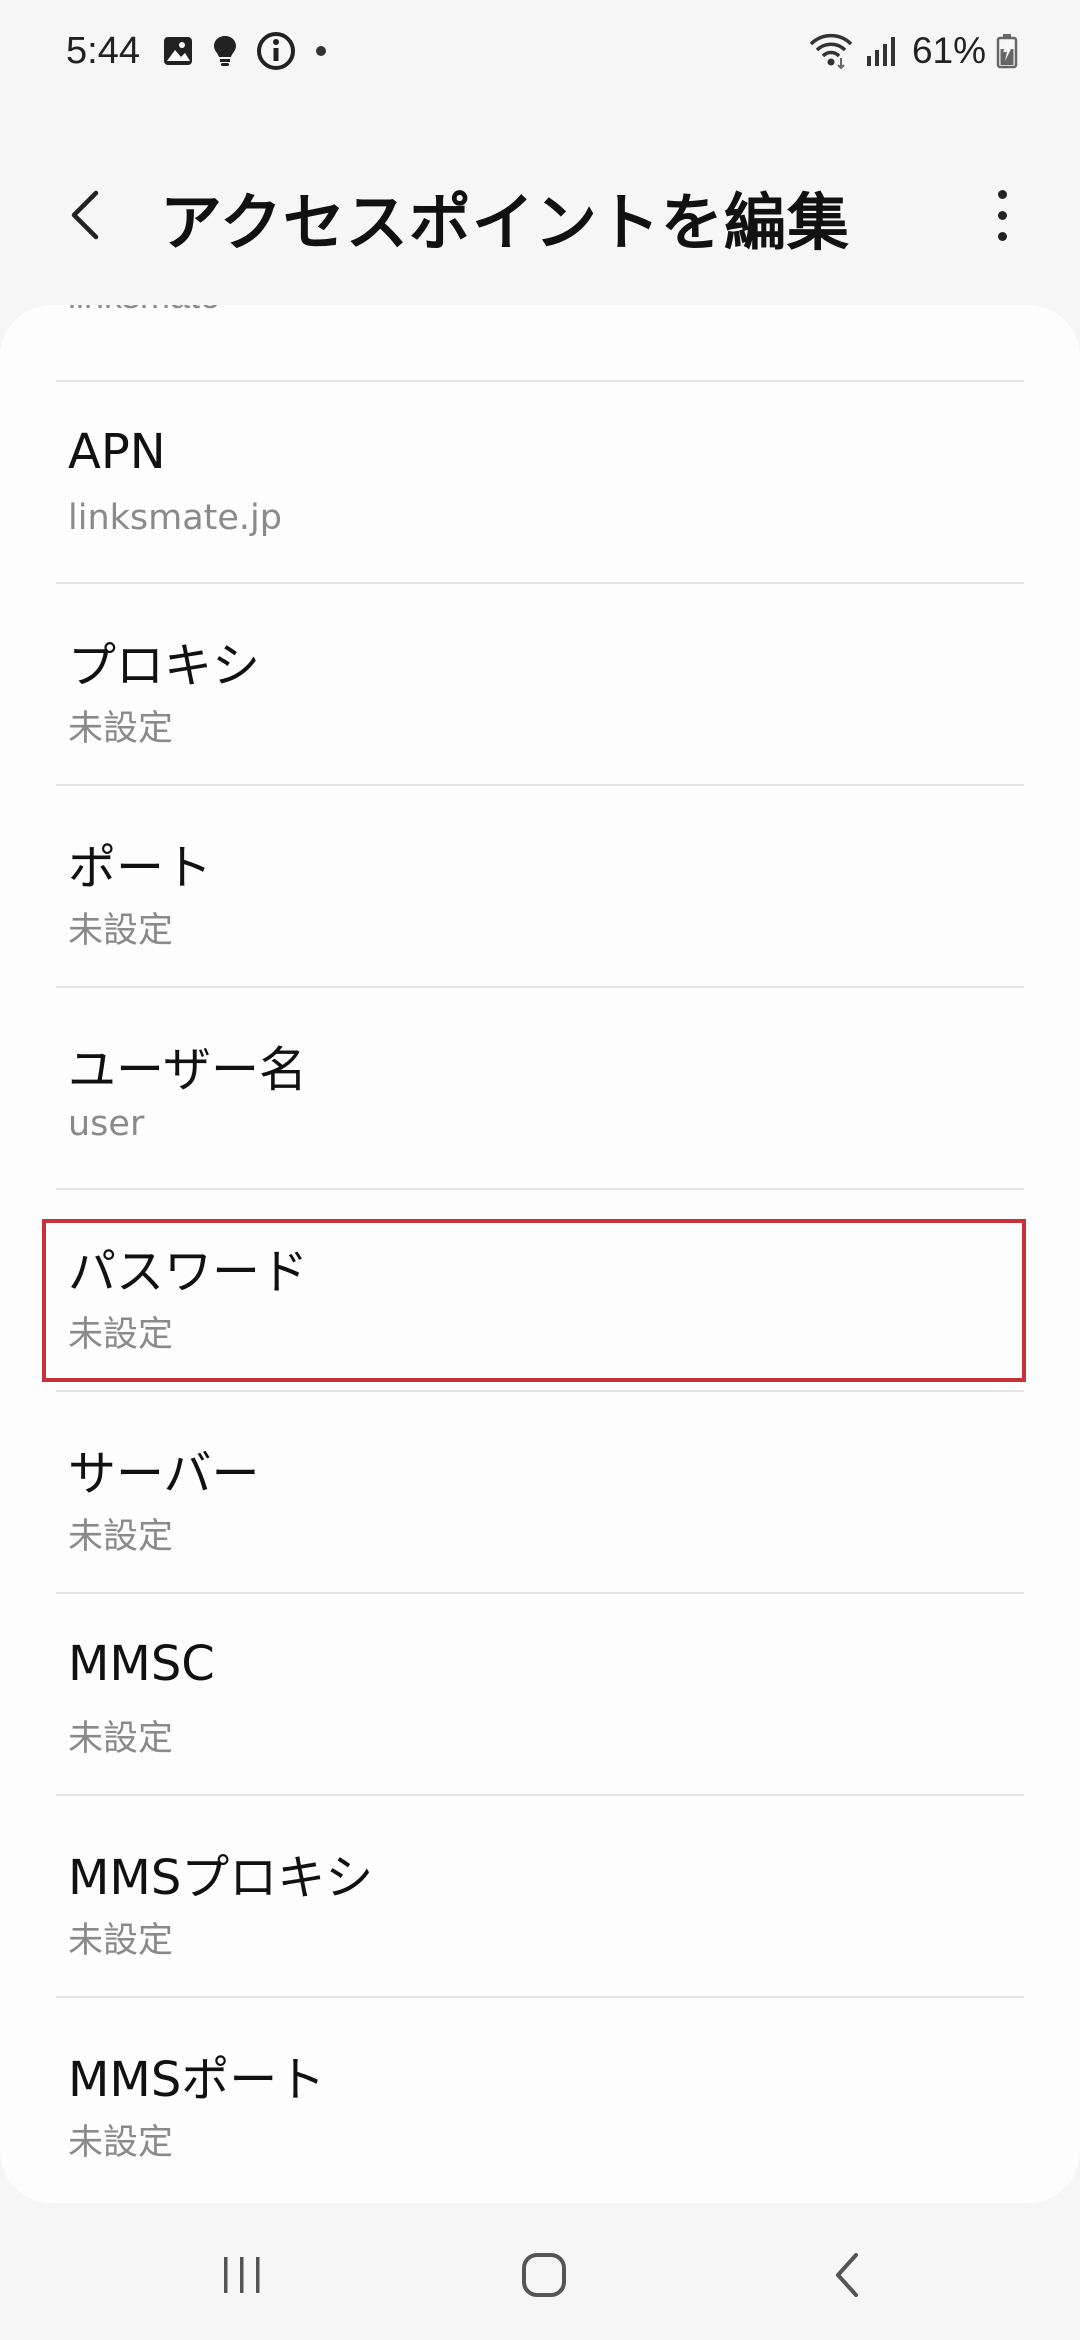 This screenshot has height=2340, width=1080. What do you see at coordinates (540, 683) in the screenshot?
I see `list-item-proxy: プロキシ 未設定` at bounding box center [540, 683].